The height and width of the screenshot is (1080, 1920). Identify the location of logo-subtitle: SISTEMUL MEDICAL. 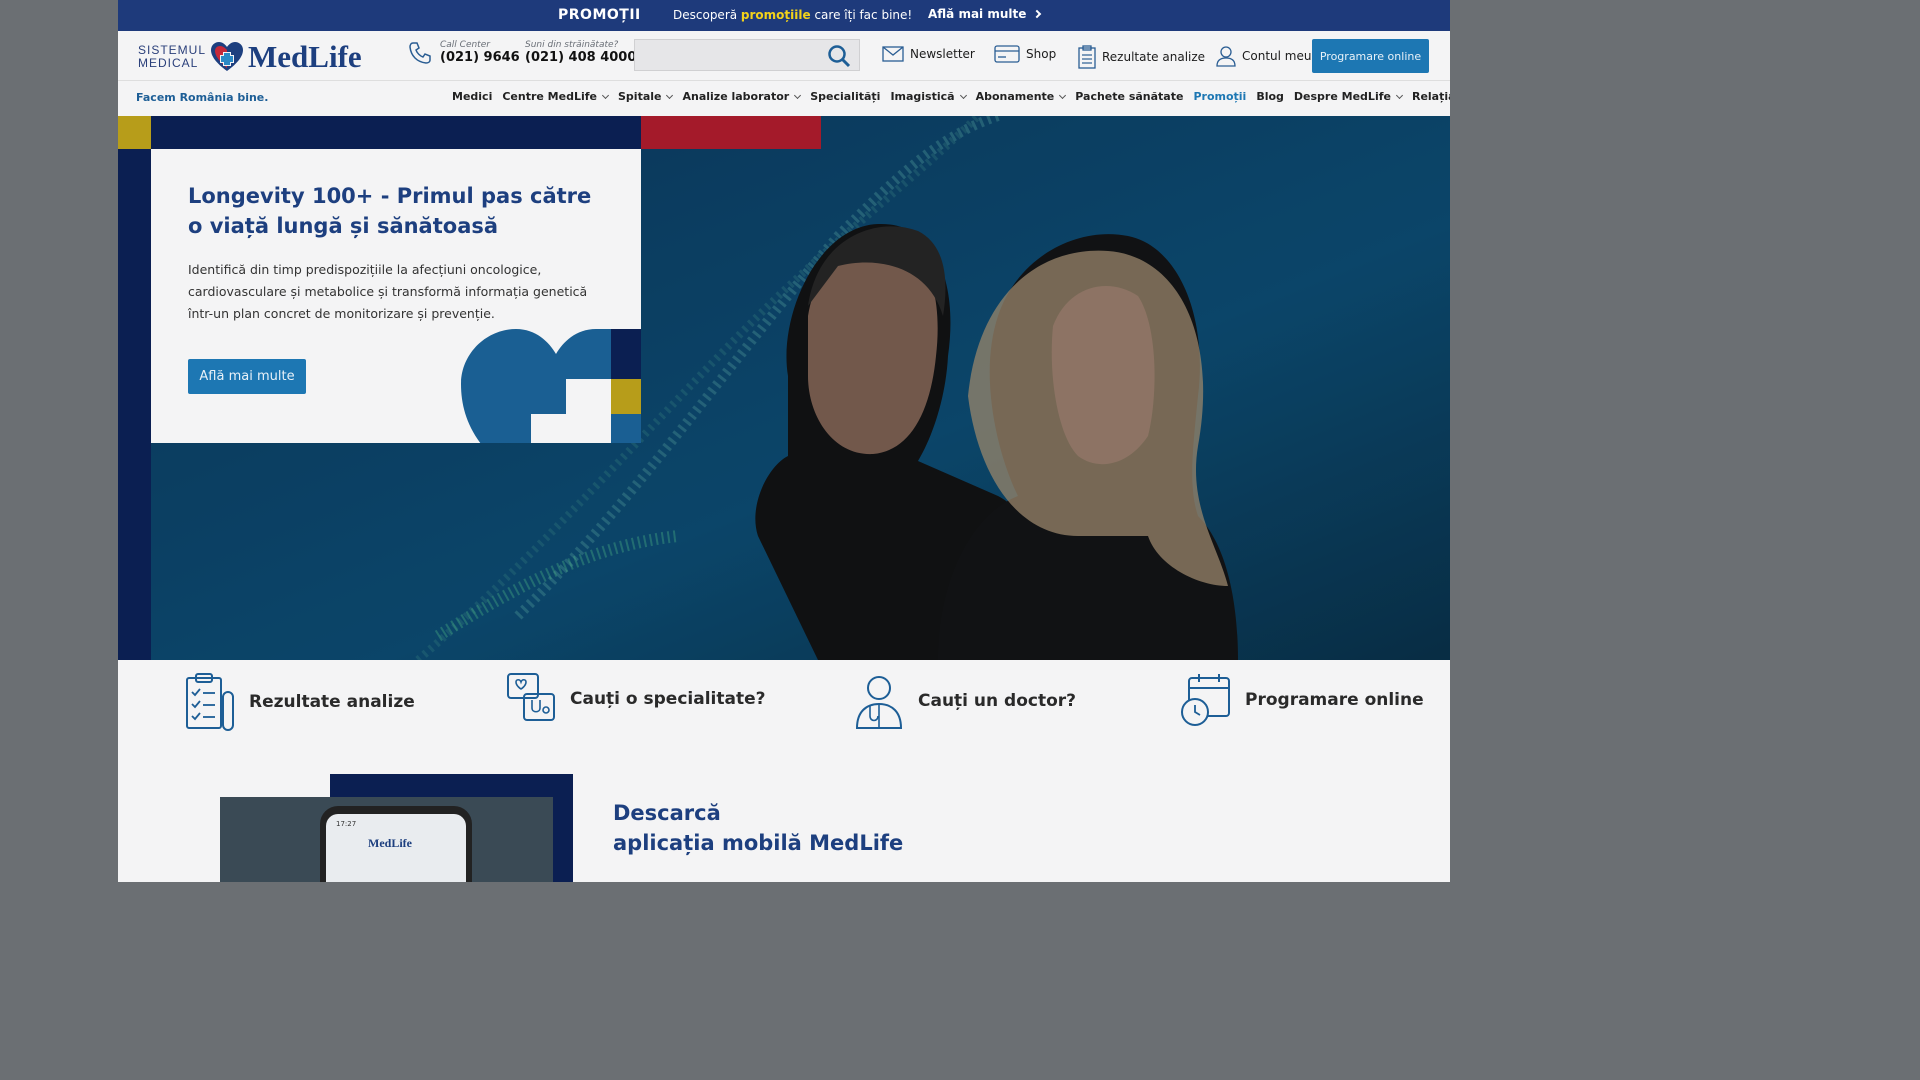
(172, 57).